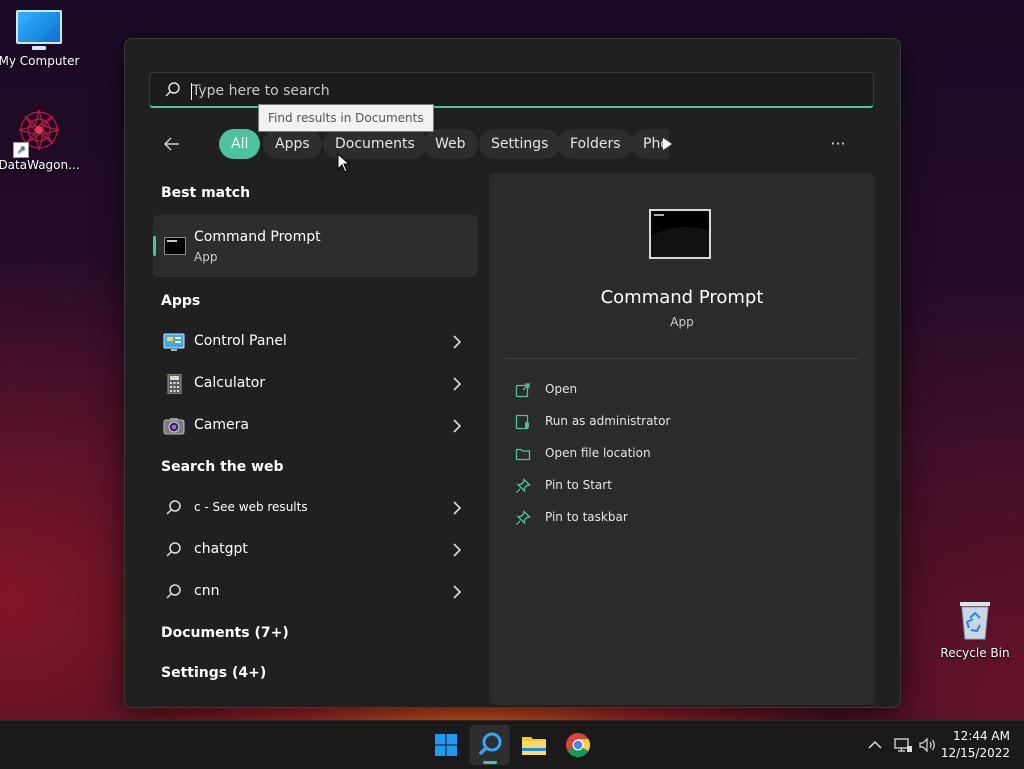 The height and width of the screenshot is (769, 1024). Describe the element at coordinates (174, 384) in the screenshot. I see `calculator-icon` at that location.